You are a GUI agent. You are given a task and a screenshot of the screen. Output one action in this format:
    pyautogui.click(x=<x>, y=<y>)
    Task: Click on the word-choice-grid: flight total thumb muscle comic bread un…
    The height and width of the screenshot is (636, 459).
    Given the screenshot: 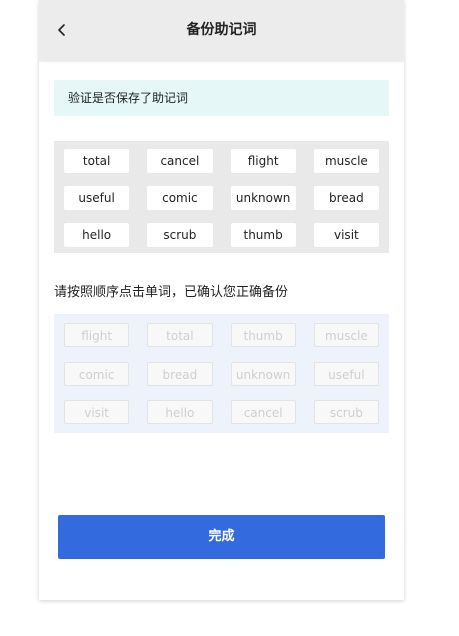 What is the action you would take?
    pyautogui.click(x=221, y=373)
    